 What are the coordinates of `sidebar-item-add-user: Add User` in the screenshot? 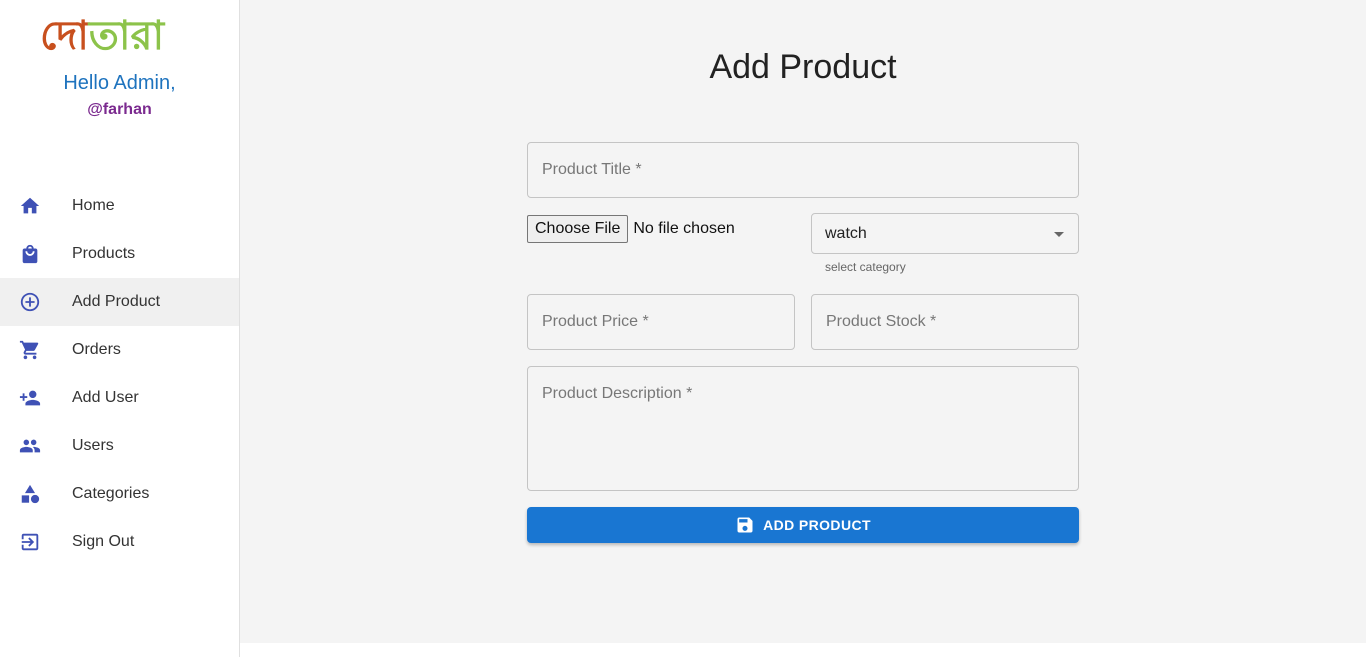 It's located at (119, 398).